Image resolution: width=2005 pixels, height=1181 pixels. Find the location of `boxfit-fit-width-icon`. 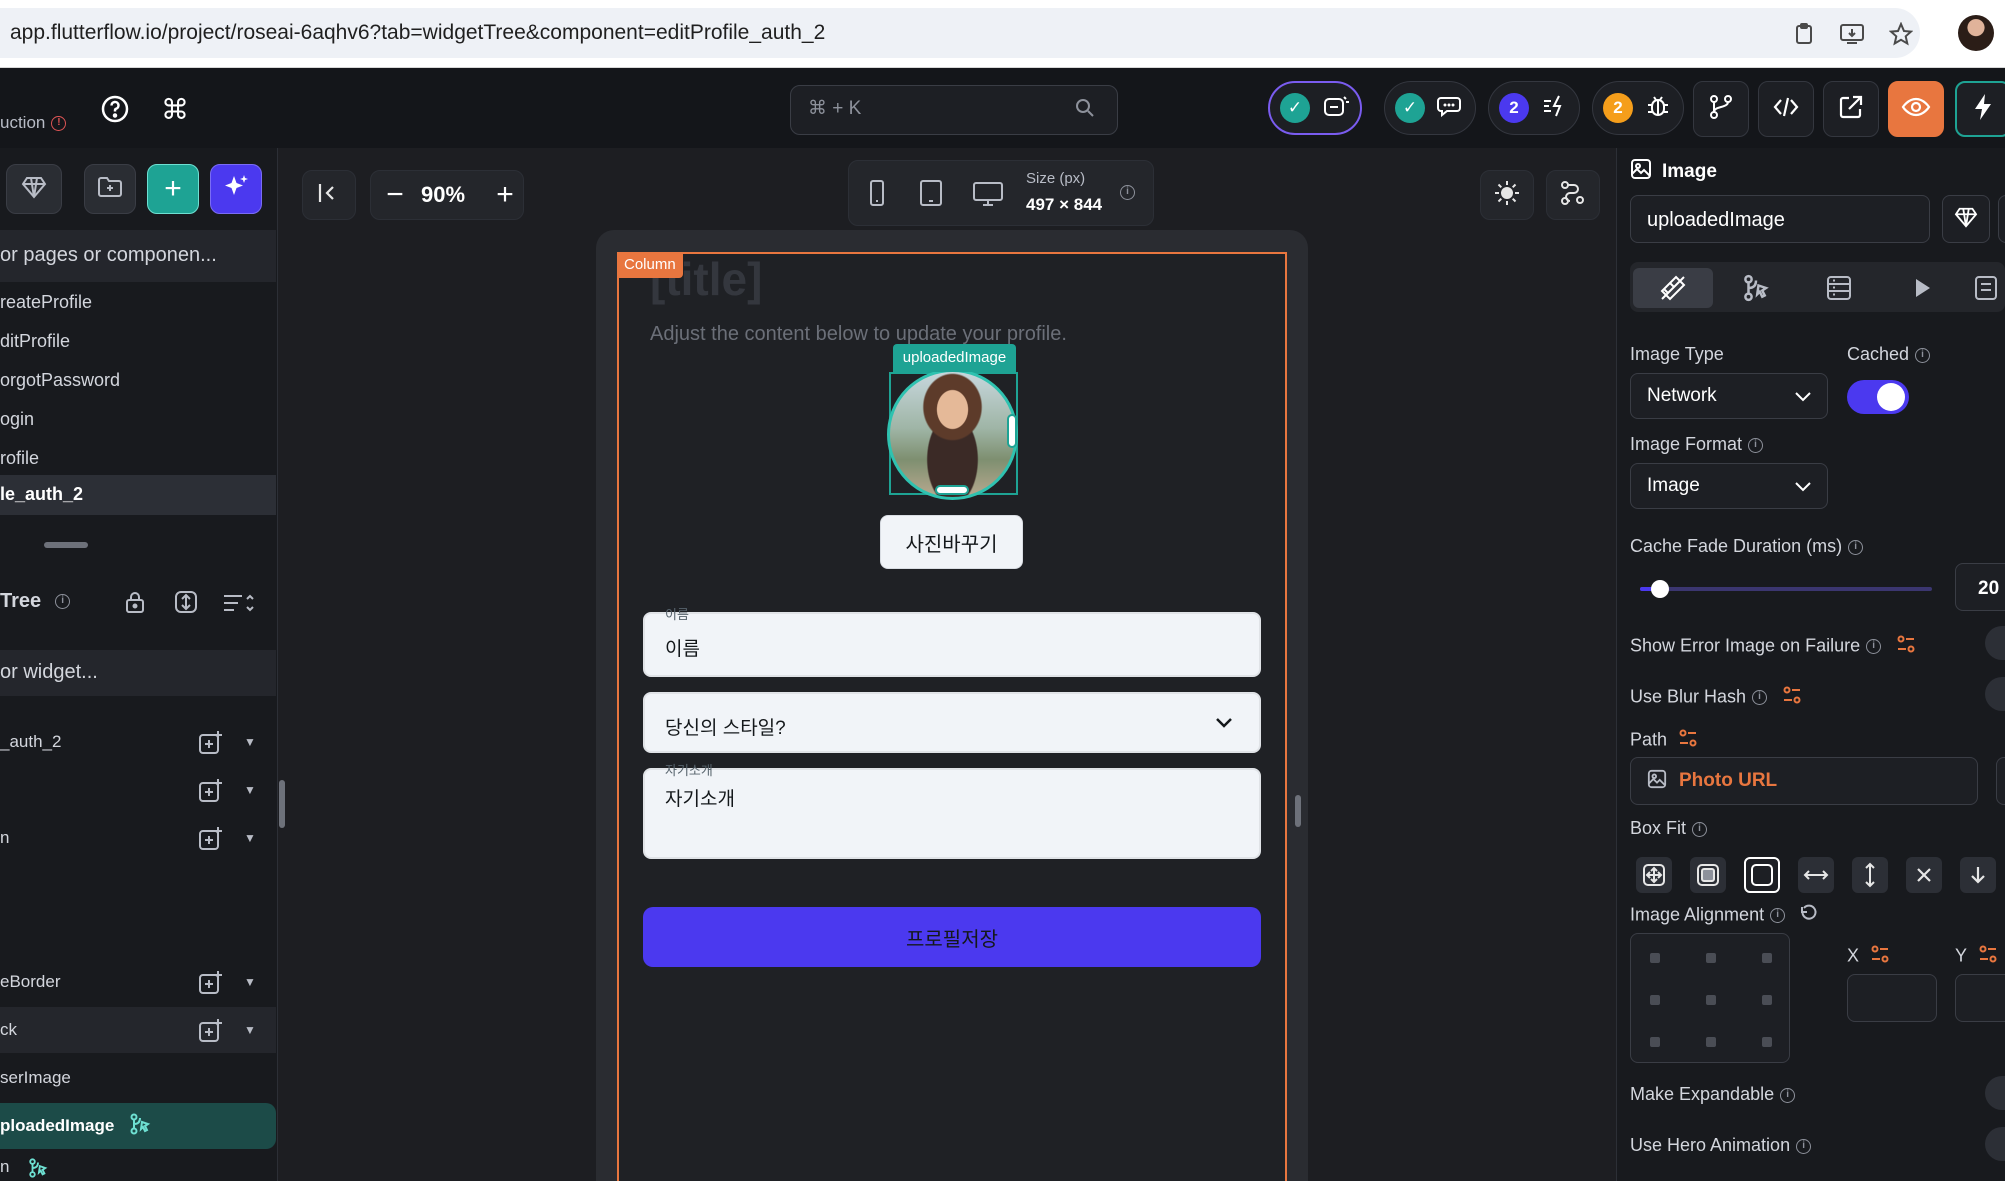

boxfit-fit-width-icon is located at coordinates (1816, 875).